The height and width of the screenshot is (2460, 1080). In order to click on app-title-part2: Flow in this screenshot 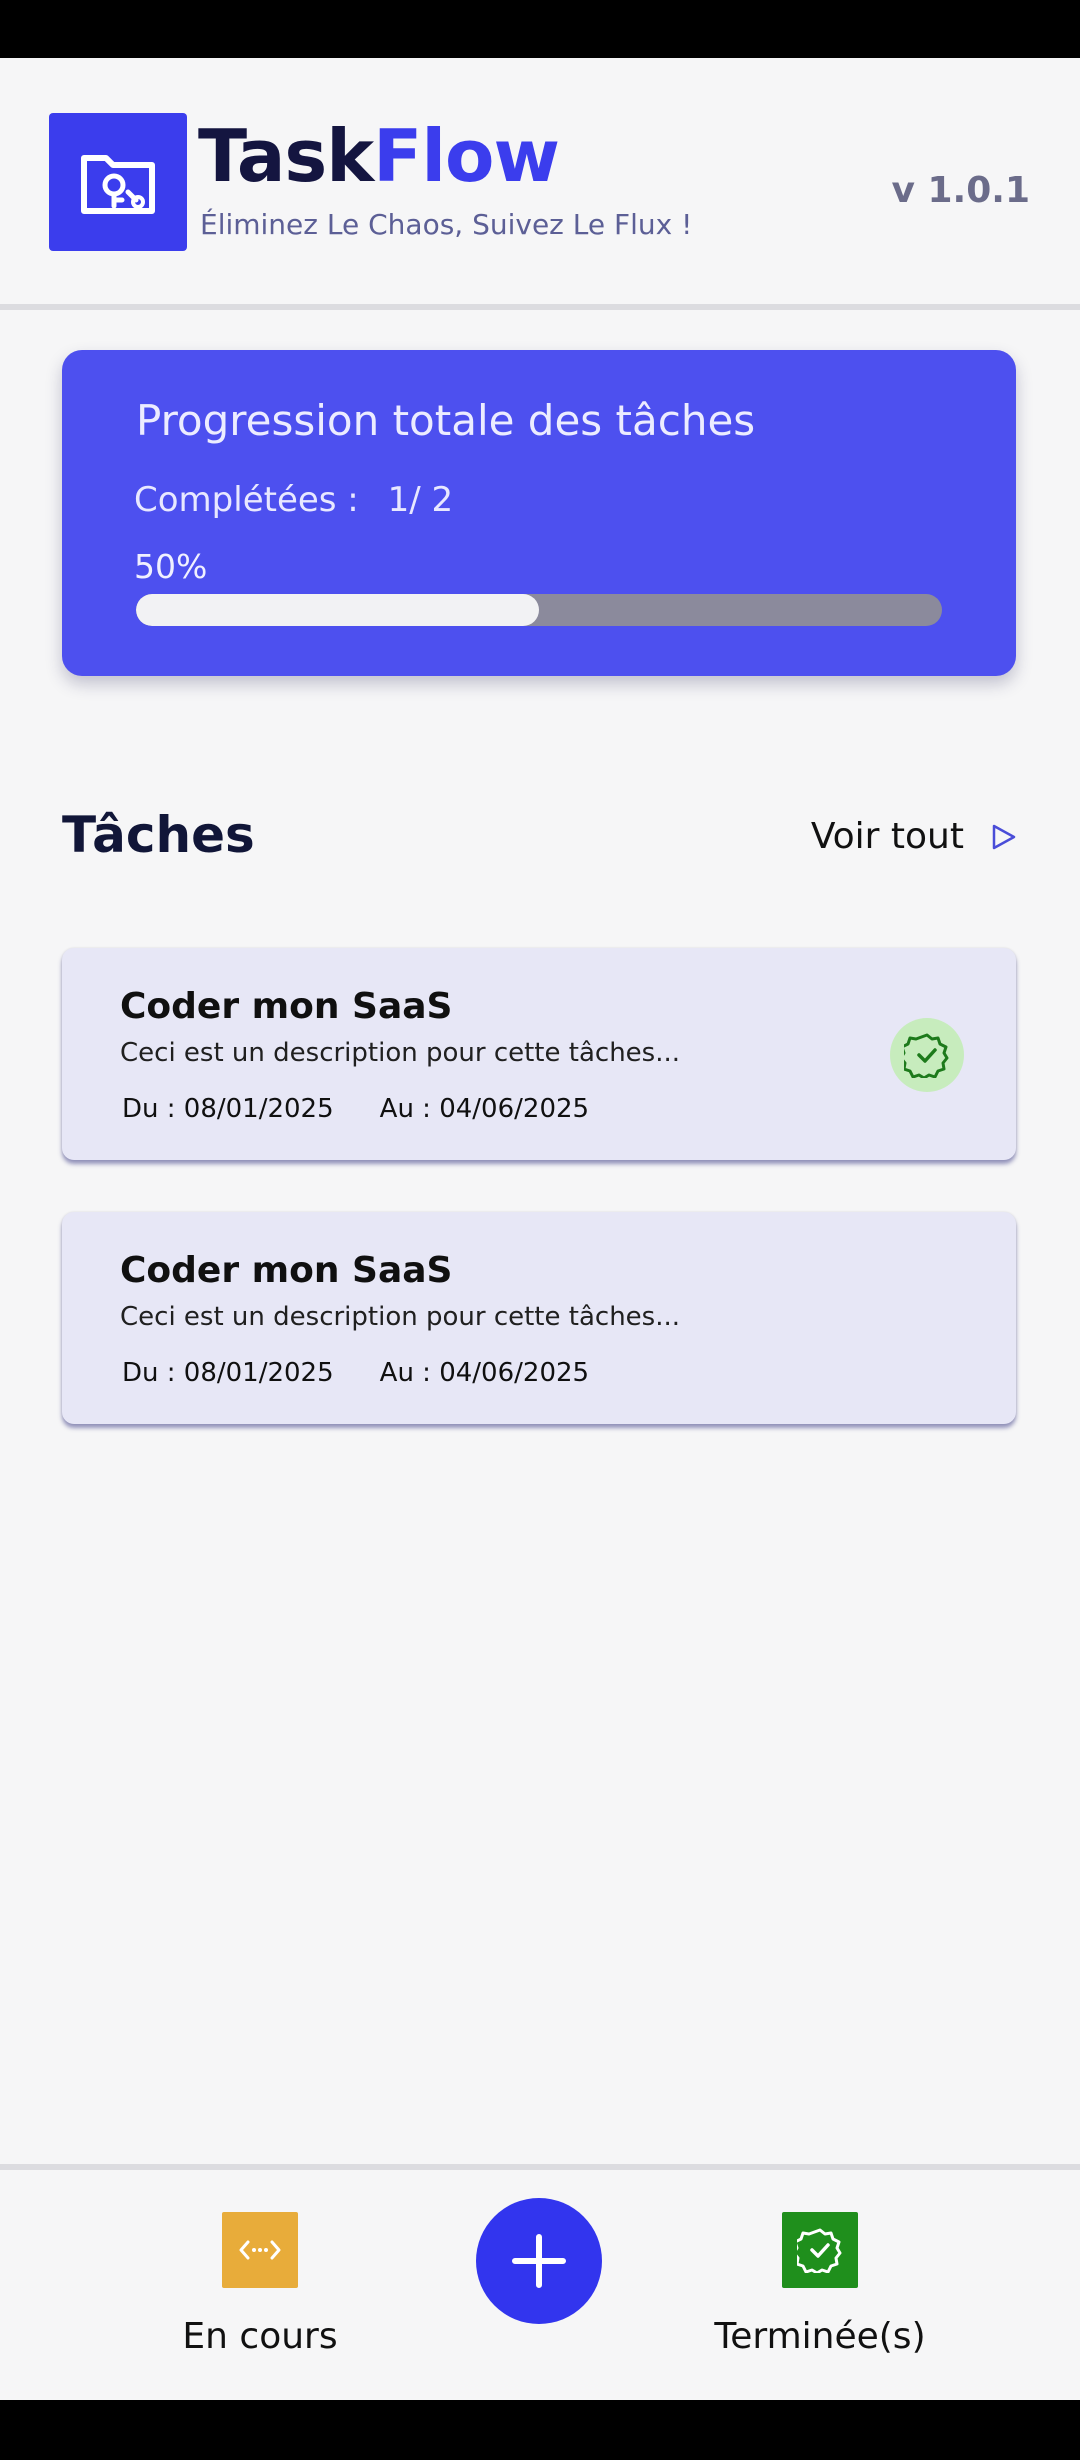, I will do `click(466, 156)`.